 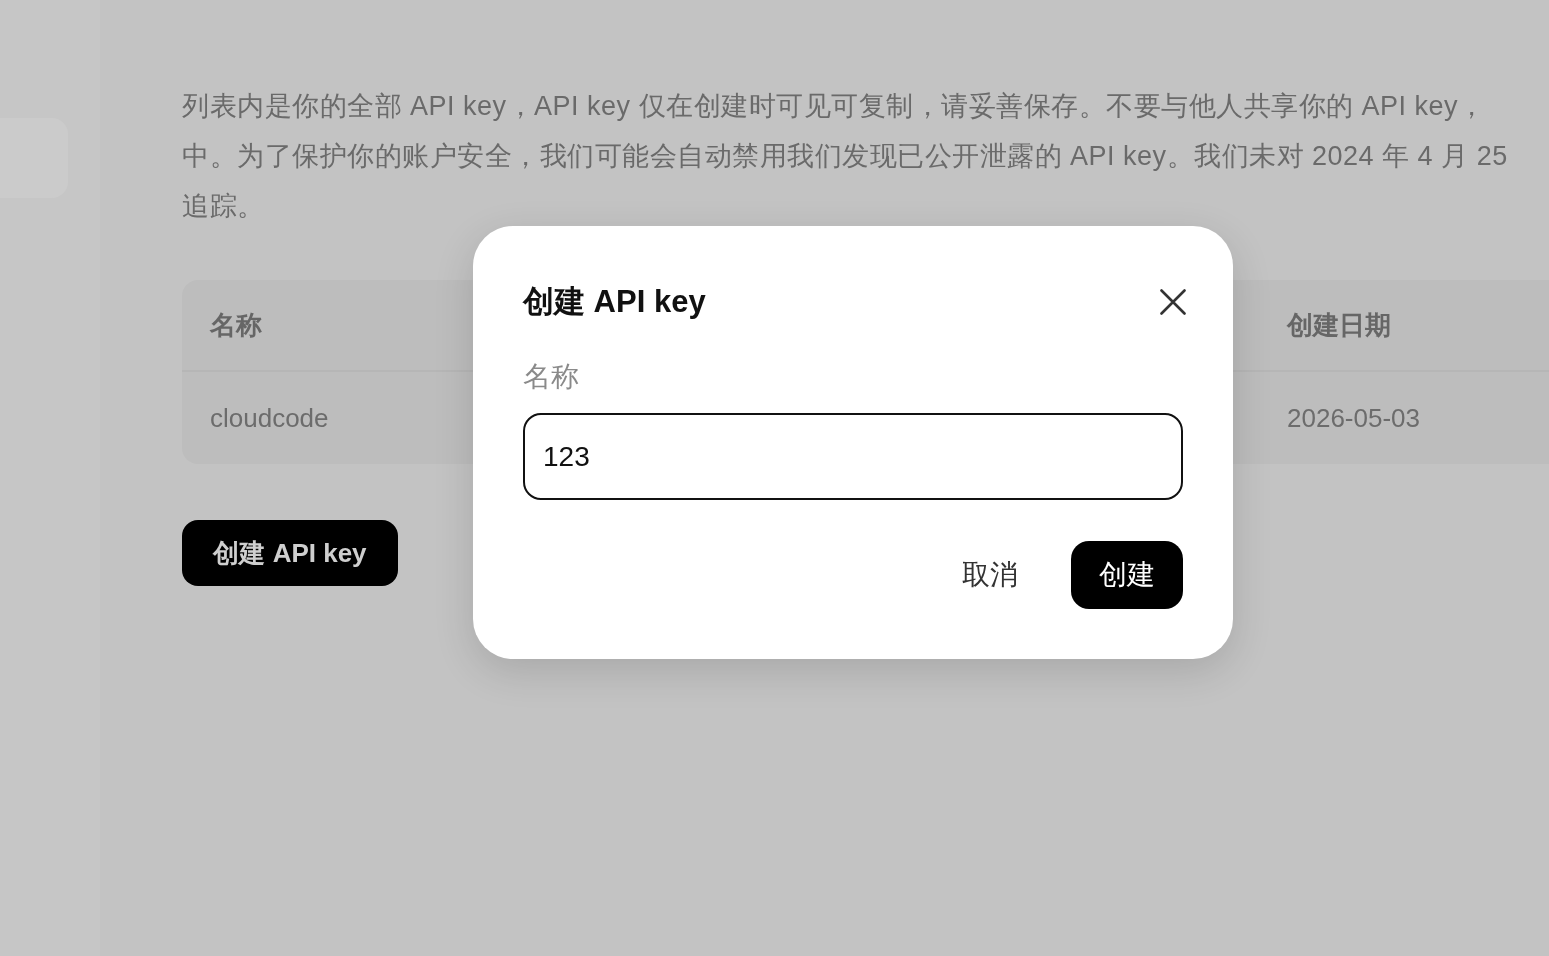 I want to click on table-cell: 2026-05-03, so click(x=1353, y=417).